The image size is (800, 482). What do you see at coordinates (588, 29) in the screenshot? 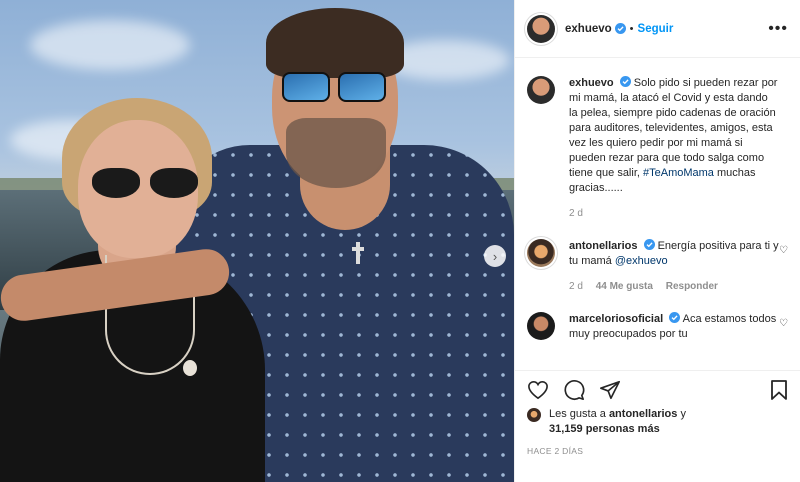
I see `author-username: exhuevo` at bounding box center [588, 29].